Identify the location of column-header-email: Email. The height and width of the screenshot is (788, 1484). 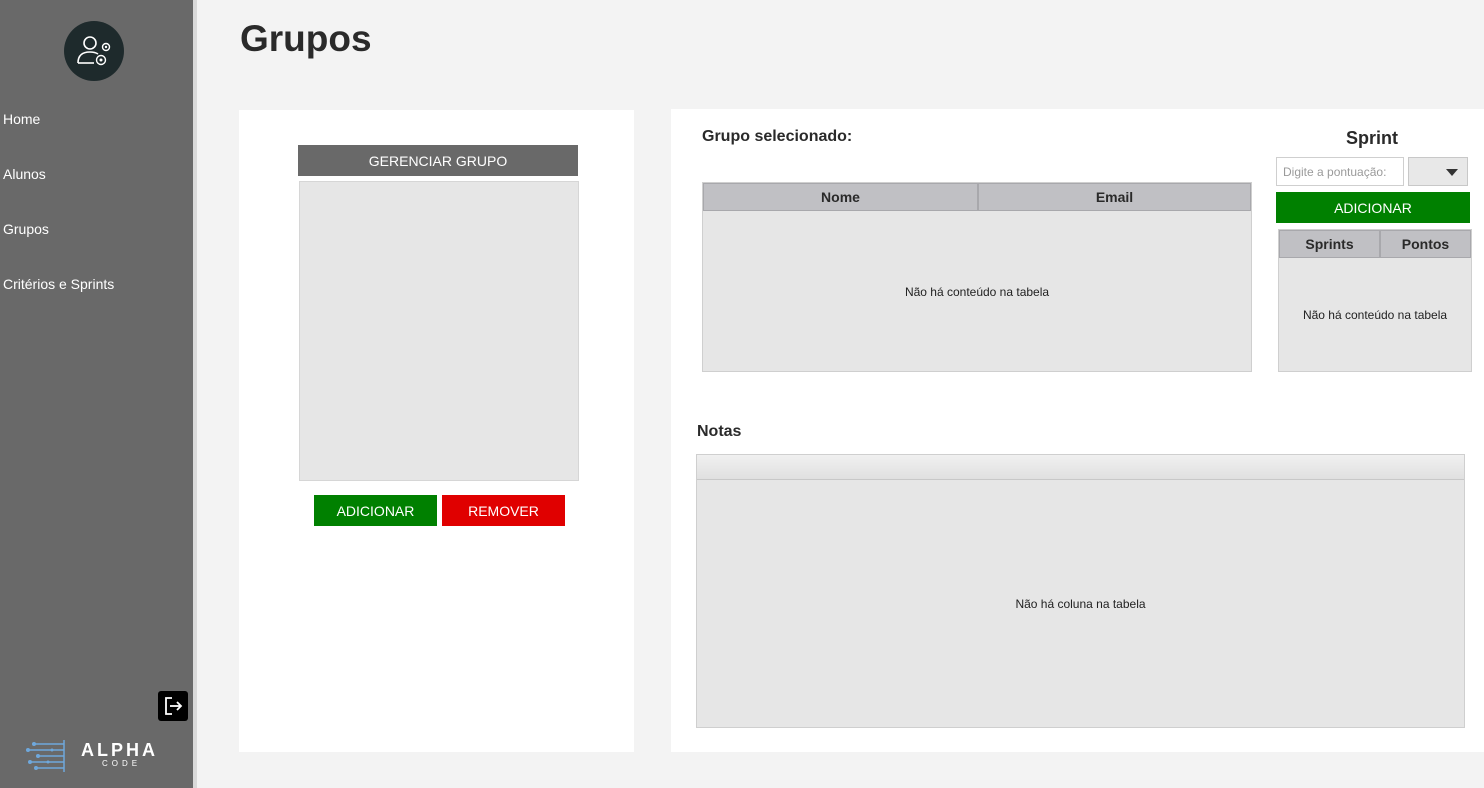
(1114, 197).